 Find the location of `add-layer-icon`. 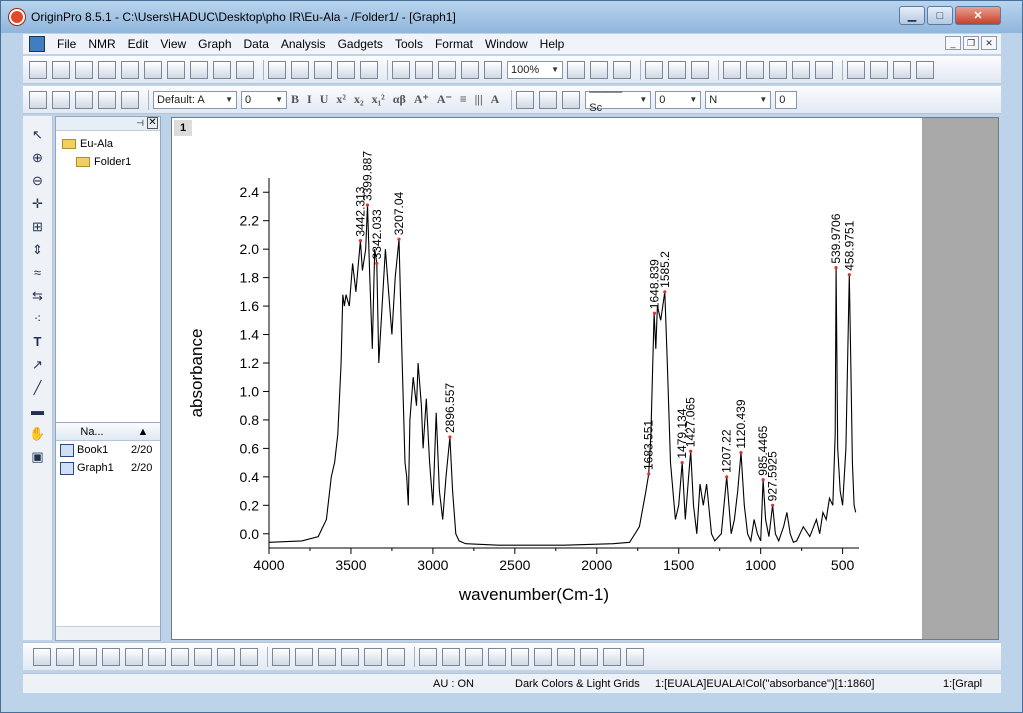

add-layer-icon is located at coordinates (824, 69).